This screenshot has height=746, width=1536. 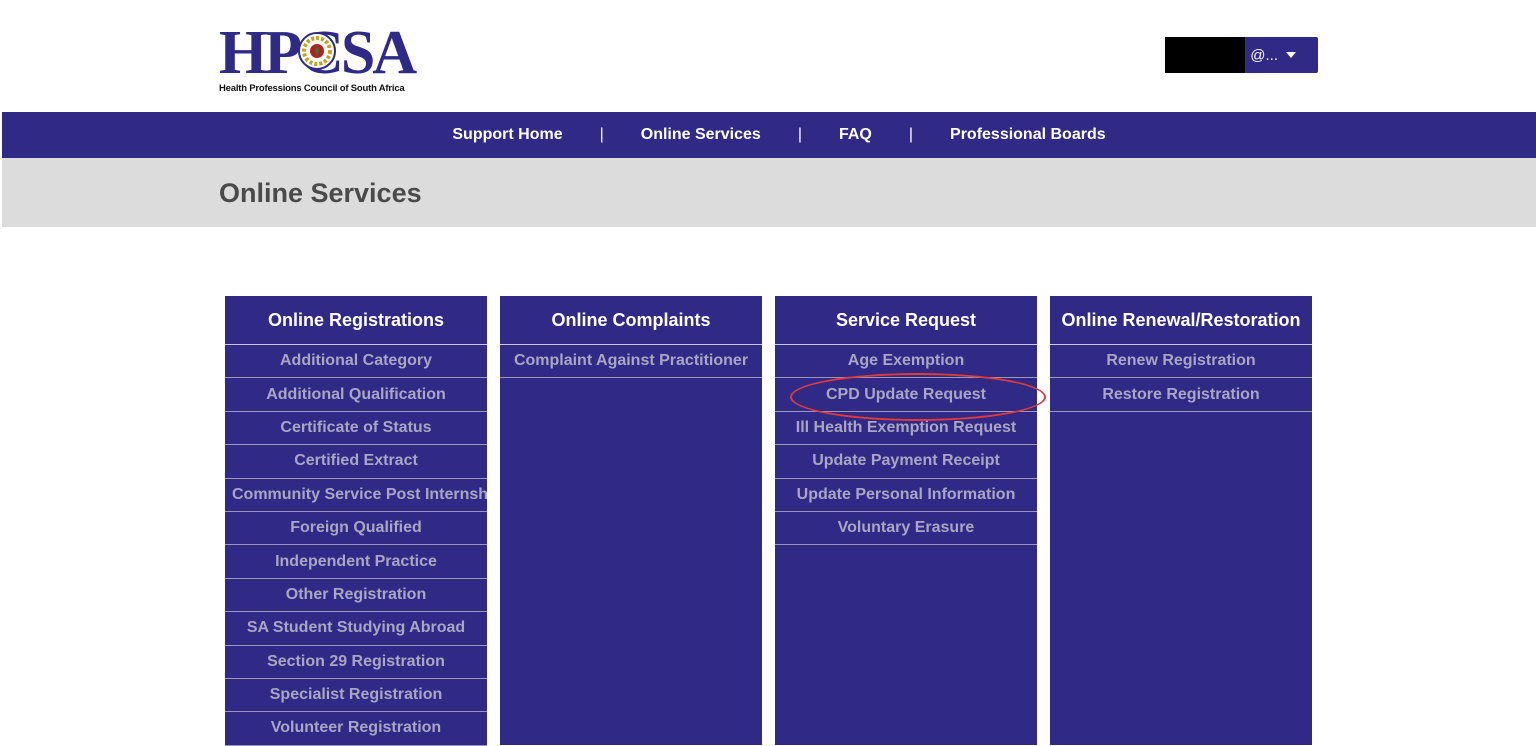 What do you see at coordinates (906, 395) in the screenshot?
I see `service-link-cpd-update-request: CPD Update Request` at bounding box center [906, 395].